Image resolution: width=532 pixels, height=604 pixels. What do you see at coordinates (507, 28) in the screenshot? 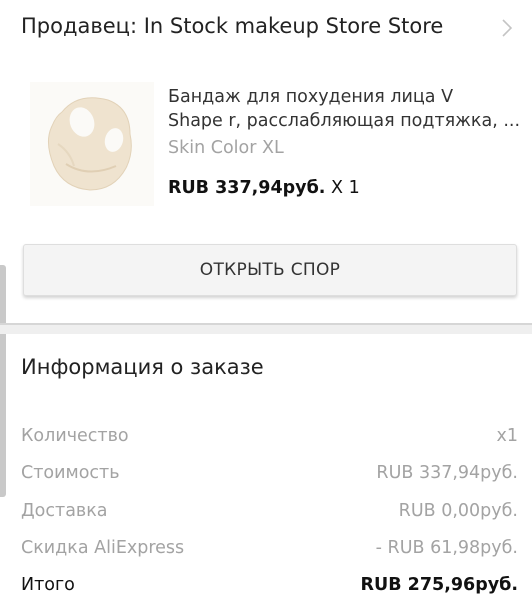
I see `chevron-right-icon` at bounding box center [507, 28].